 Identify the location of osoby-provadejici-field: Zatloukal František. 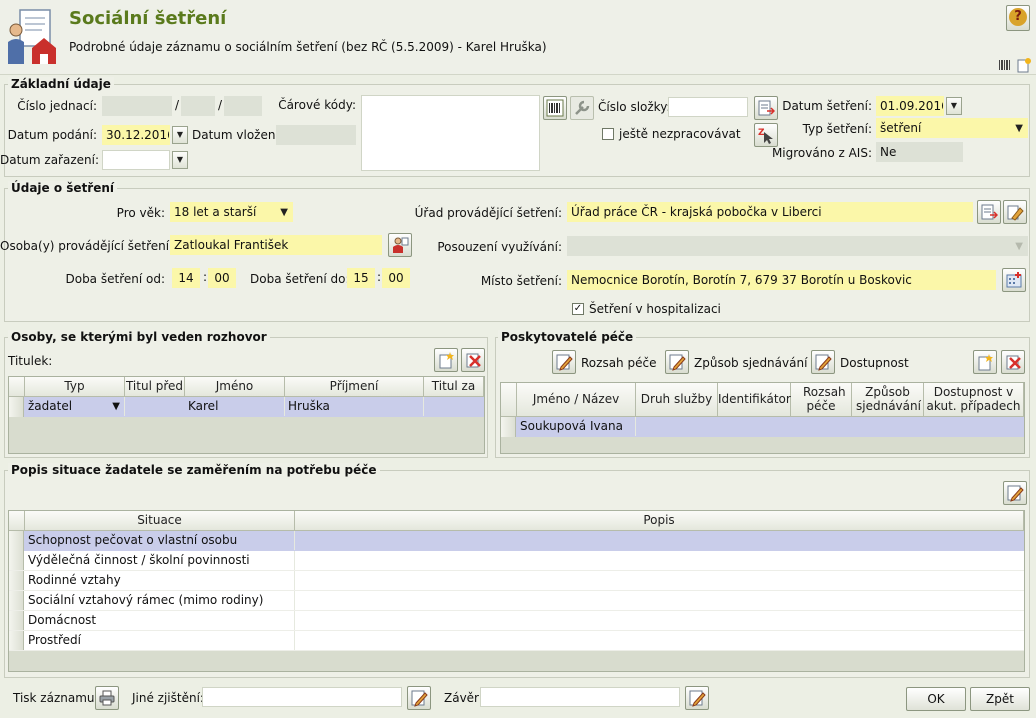
(276, 245).